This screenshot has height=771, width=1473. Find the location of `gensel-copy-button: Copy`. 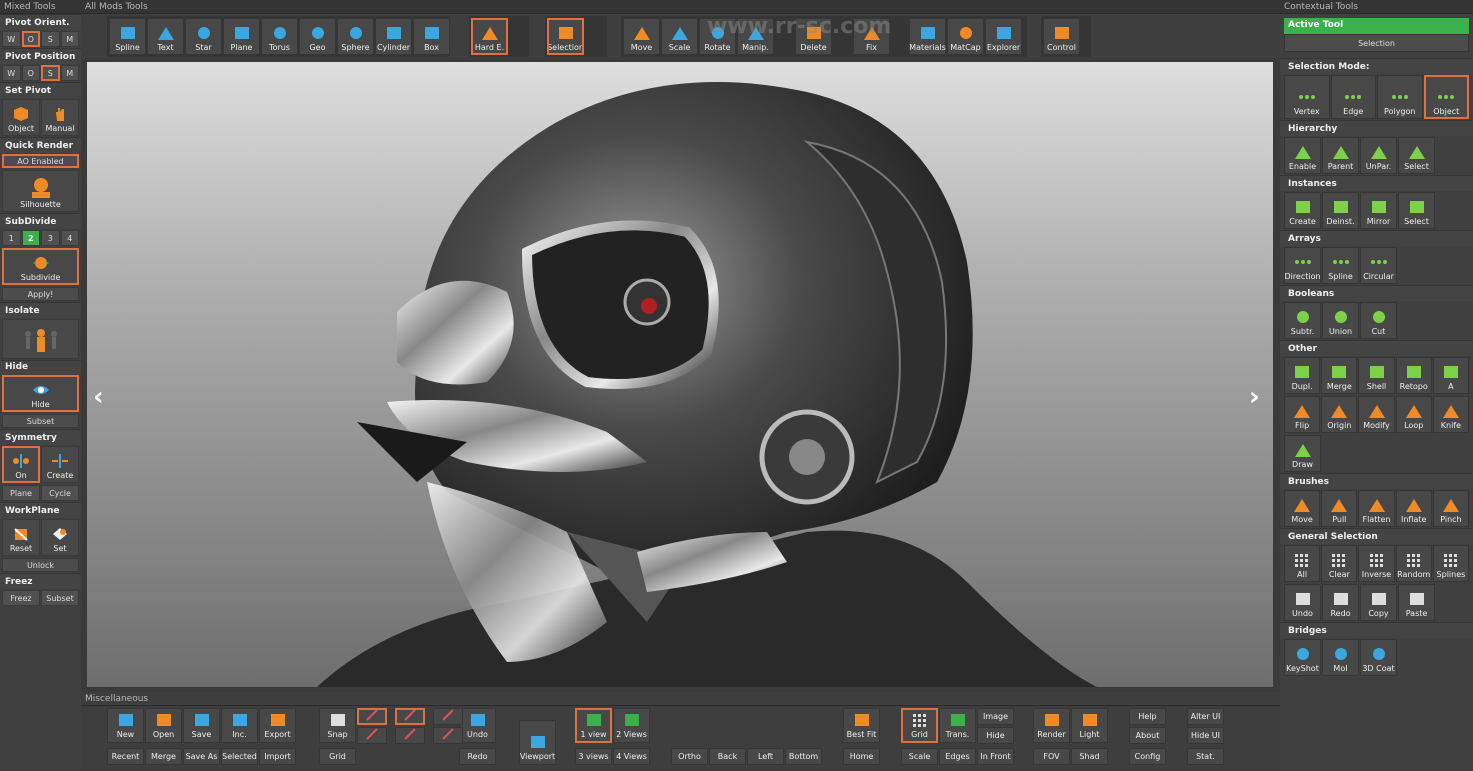

gensel-copy-button: Copy is located at coordinates (1378, 602).